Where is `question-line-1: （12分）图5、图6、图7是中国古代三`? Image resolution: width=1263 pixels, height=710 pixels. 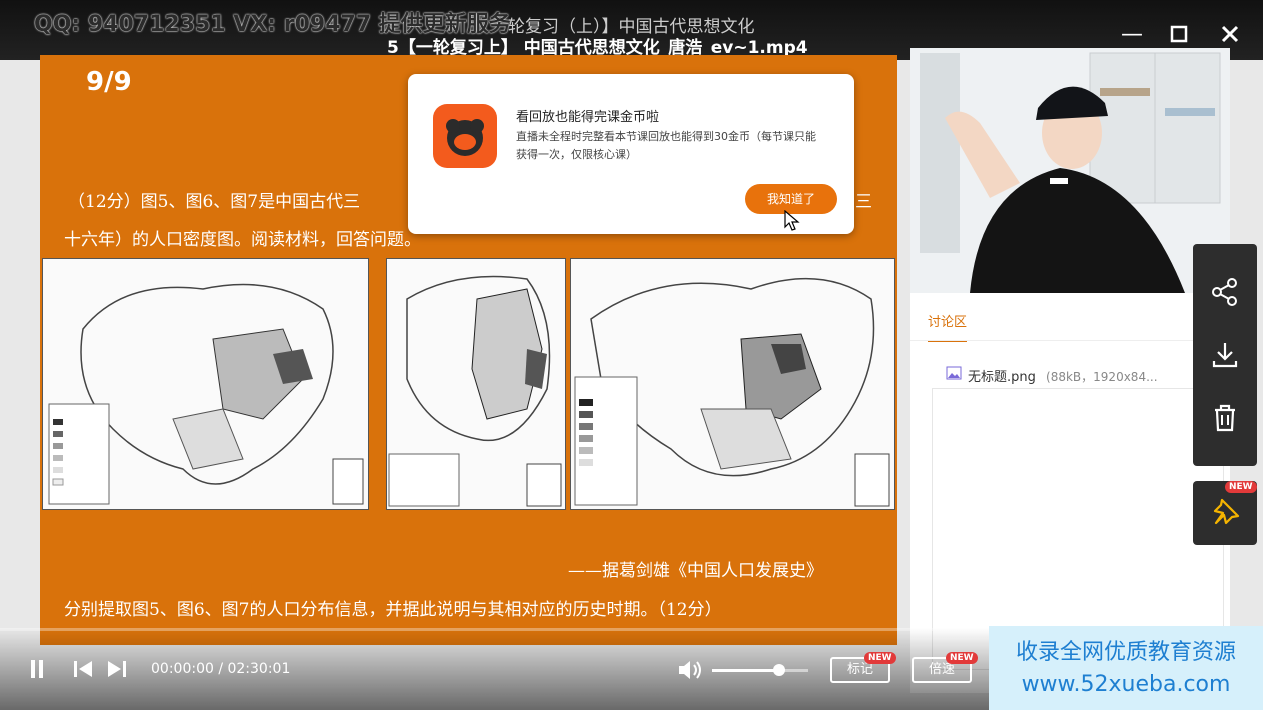
question-line-1: （12分）图5、图6、图7是中国古代三 is located at coordinates (214, 202).